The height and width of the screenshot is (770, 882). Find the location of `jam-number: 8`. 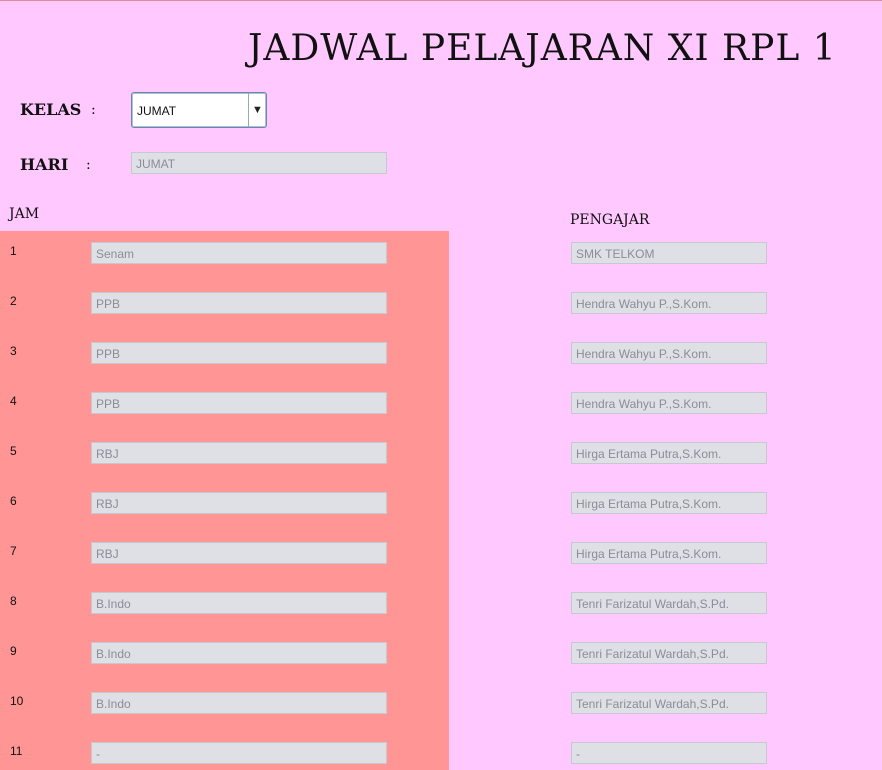

jam-number: 8 is located at coordinates (13, 601).